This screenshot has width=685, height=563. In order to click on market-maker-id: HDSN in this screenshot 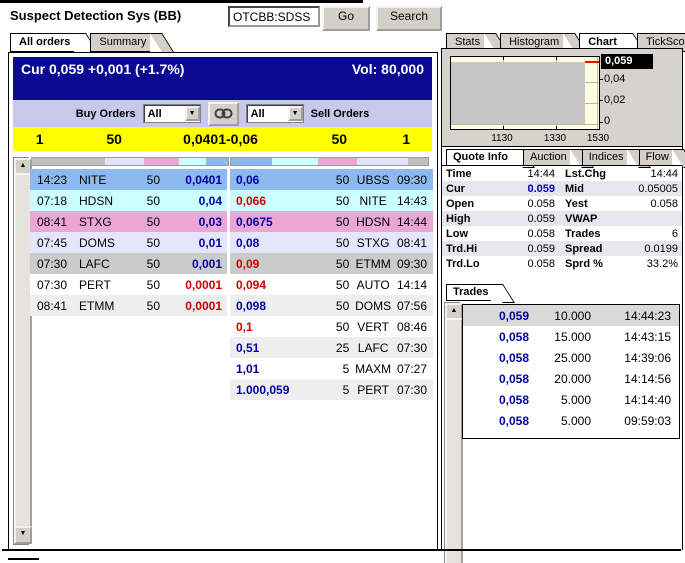, I will do `click(373, 221)`.